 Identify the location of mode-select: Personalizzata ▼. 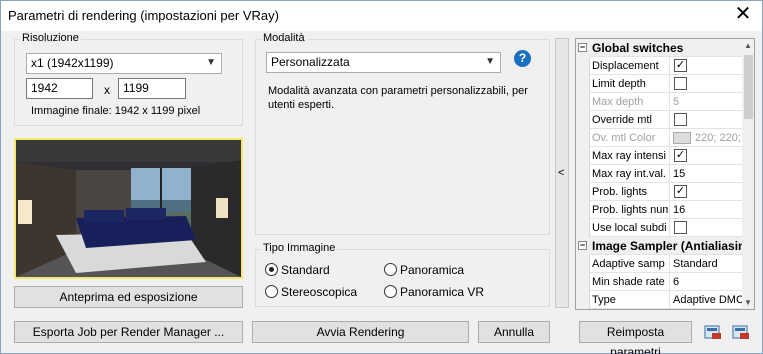
(383, 62).